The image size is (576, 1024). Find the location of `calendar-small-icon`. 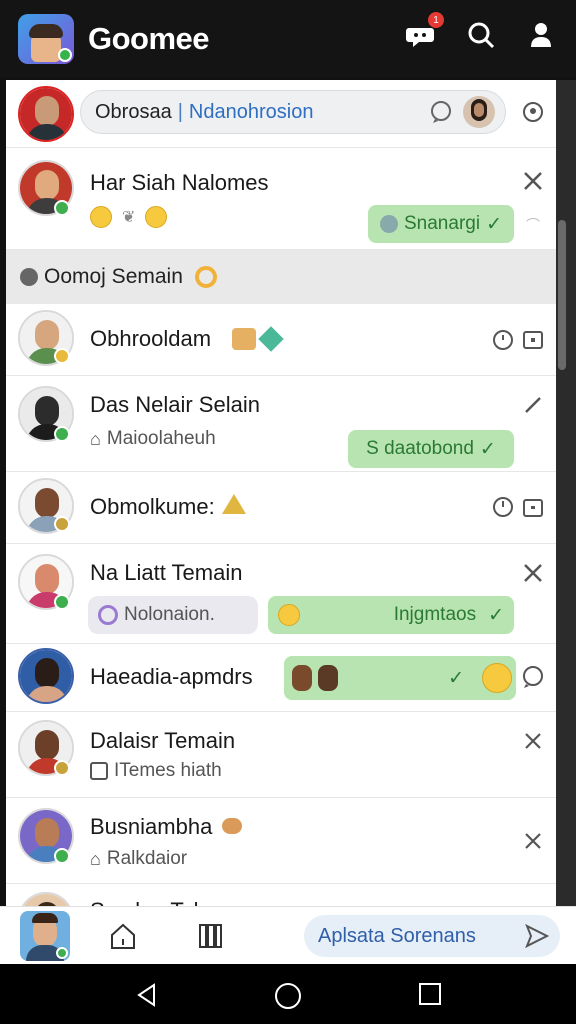

calendar-small-icon is located at coordinates (99, 771).